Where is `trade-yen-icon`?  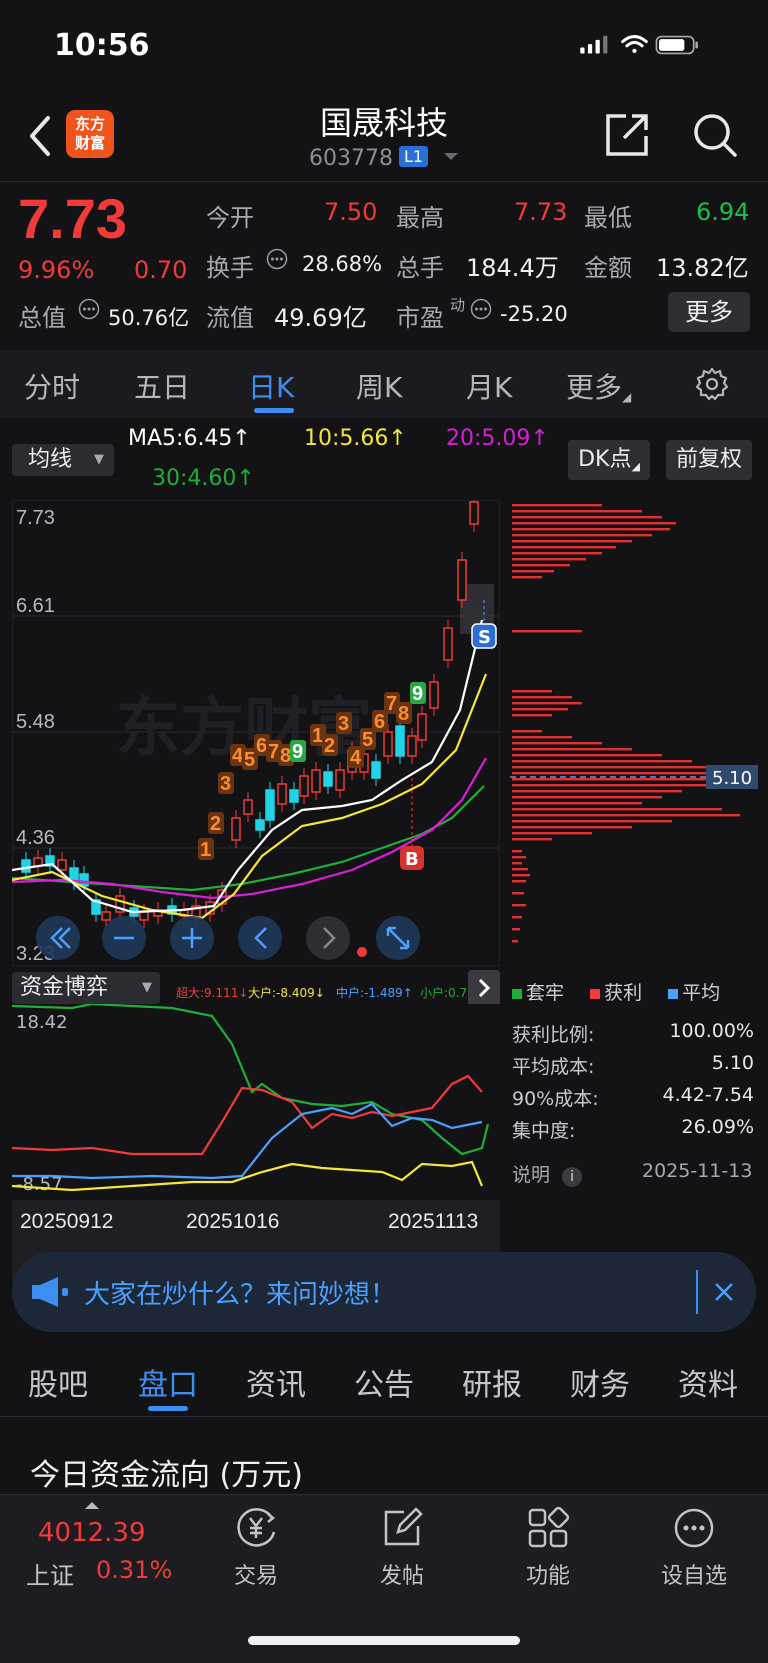
trade-yen-icon is located at coordinates (256, 1527).